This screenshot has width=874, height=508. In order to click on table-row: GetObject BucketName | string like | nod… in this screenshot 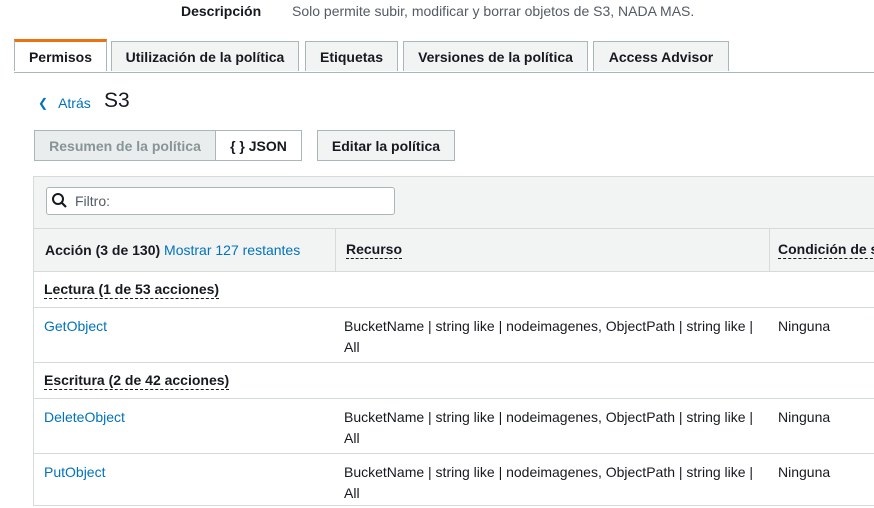, I will do `click(454, 334)`.